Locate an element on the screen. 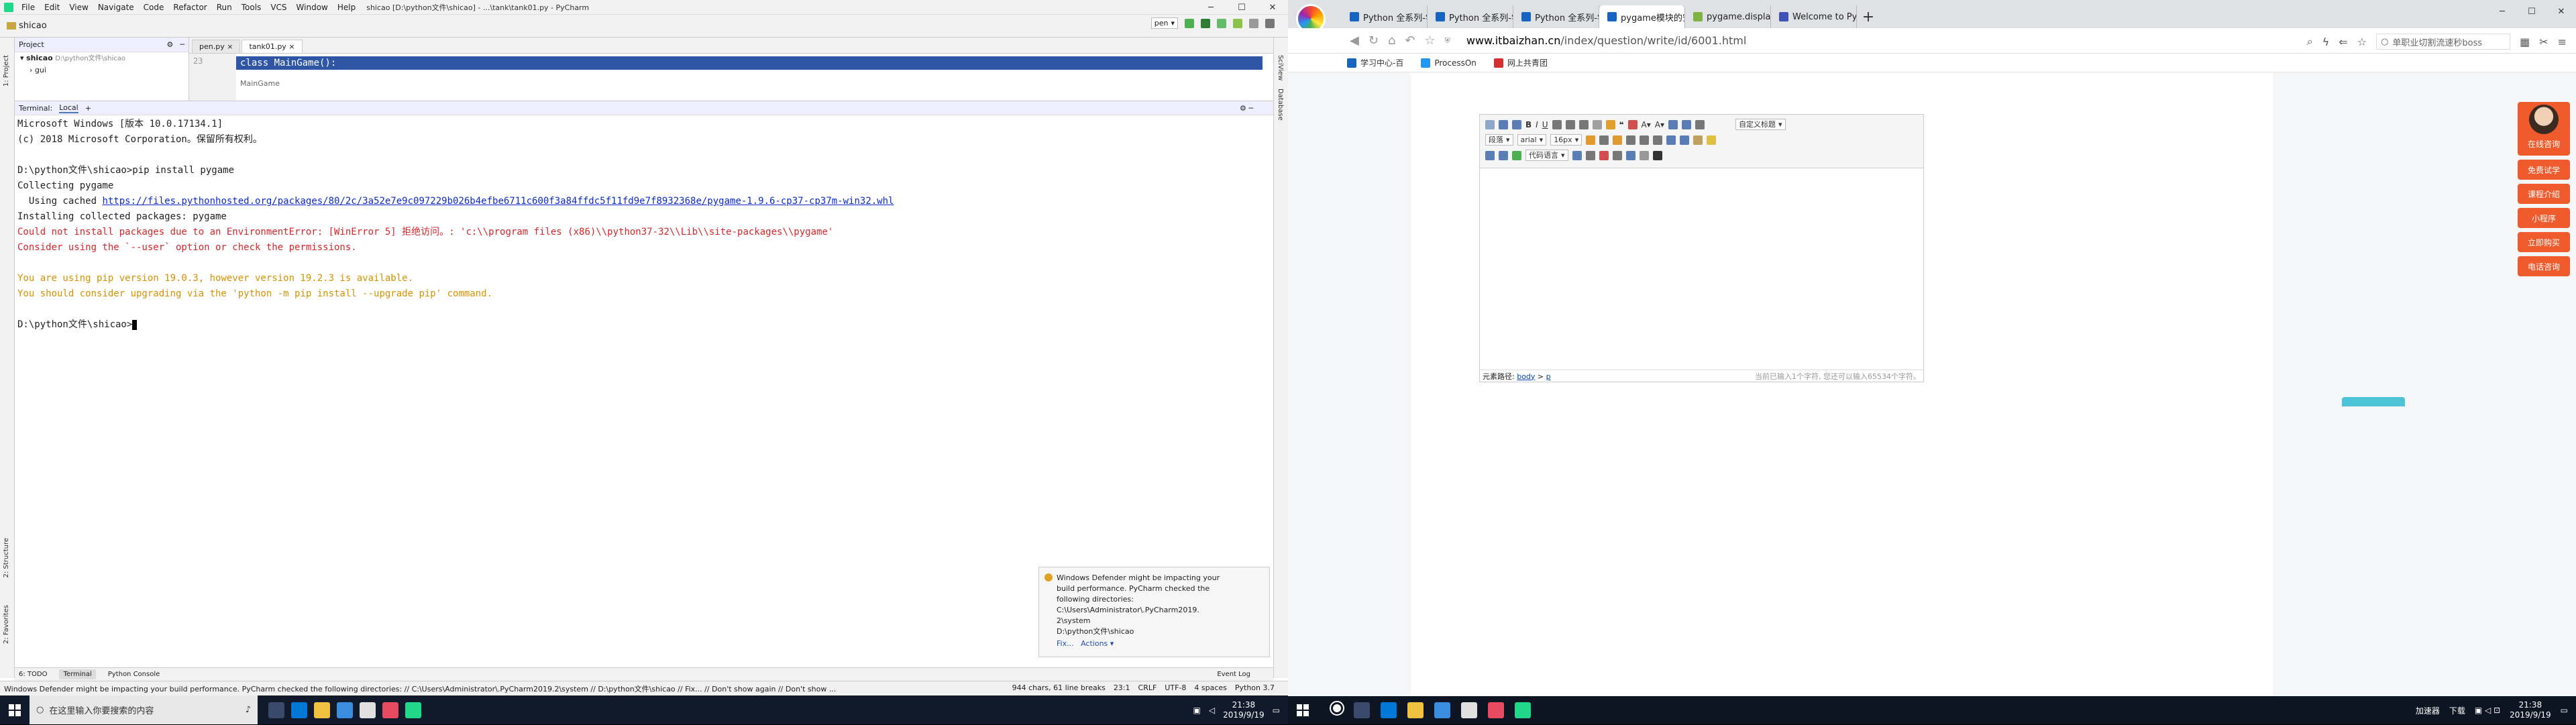 Image resolution: width=2576 pixels, height=725 pixels. bookmark-item: 网上共青团 is located at coordinates (1520, 62).